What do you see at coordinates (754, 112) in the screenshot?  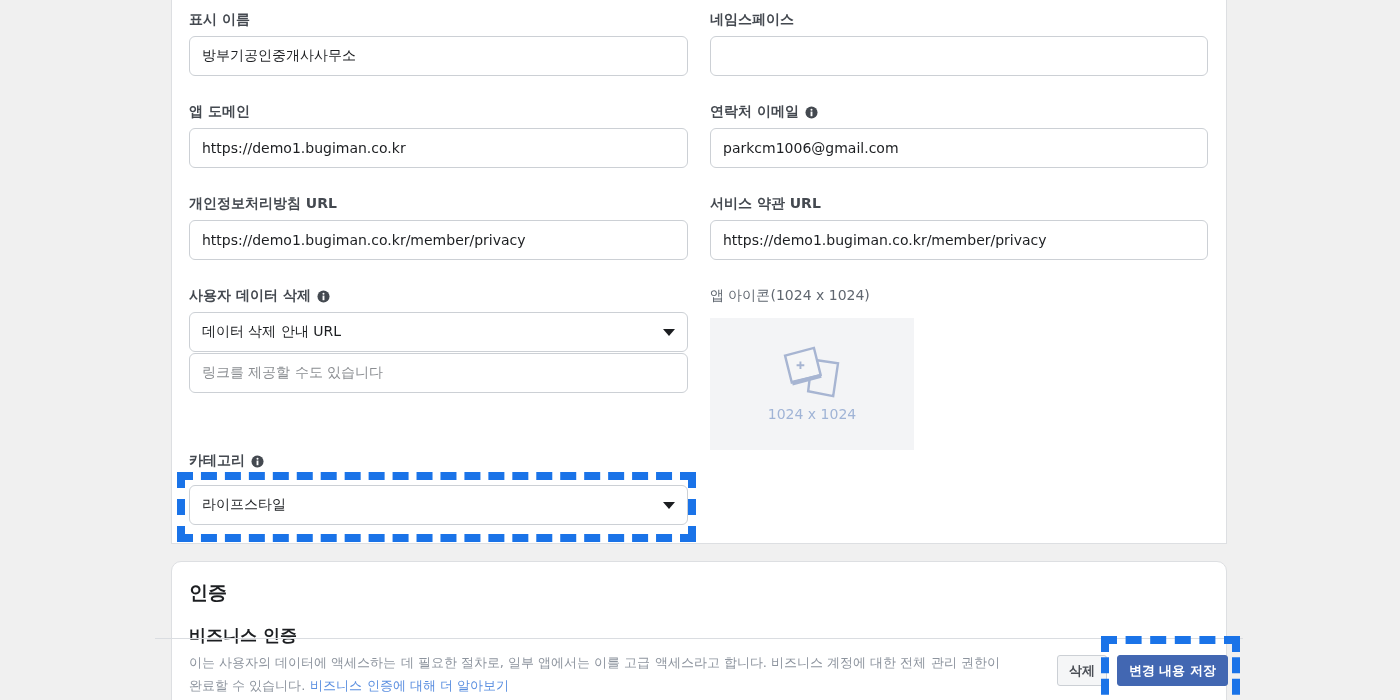 I see `field-label: 연락처 이메일` at bounding box center [754, 112].